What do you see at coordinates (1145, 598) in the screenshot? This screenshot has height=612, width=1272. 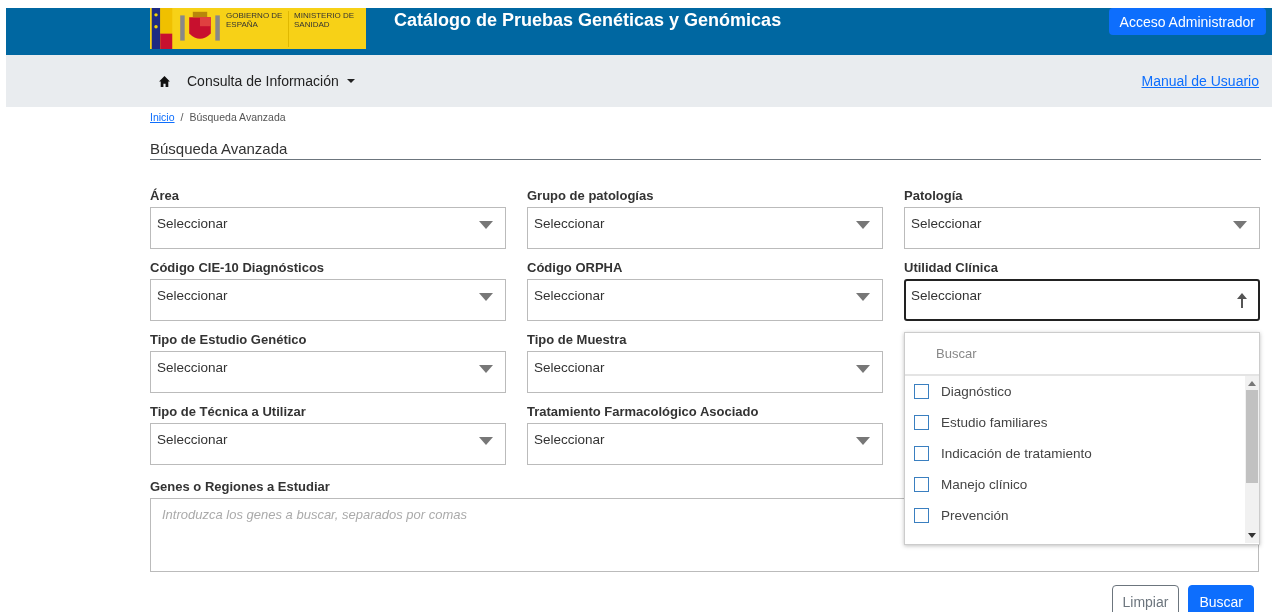 I see `clear-button: Limpiar` at bounding box center [1145, 598].